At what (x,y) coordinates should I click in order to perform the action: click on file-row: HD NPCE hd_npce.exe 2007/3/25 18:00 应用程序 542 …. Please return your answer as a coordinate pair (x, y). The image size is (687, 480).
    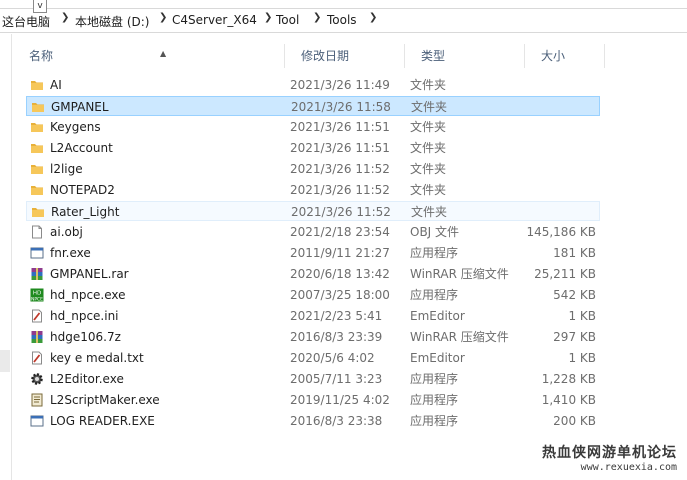
    Looking at the image, I should click on (313, 295).